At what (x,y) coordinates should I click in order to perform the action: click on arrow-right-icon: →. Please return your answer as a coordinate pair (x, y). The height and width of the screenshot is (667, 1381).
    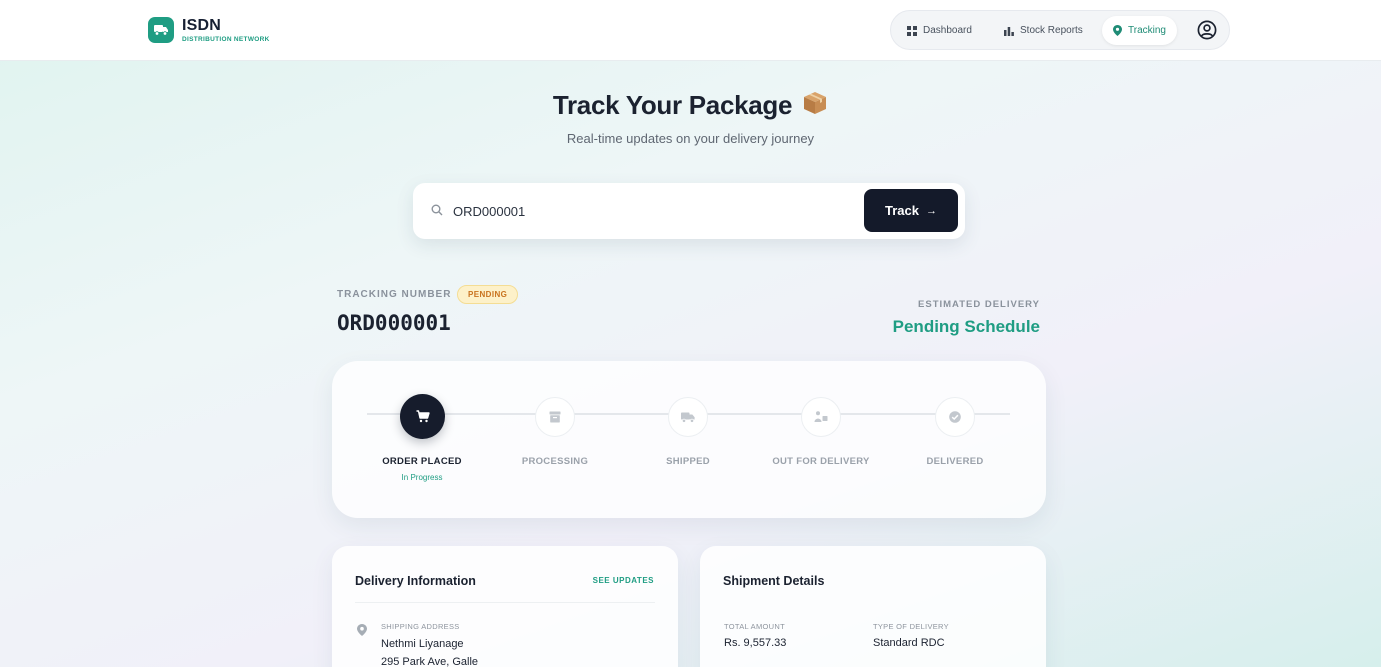
    Looking at the image, I should click on (931, 210).